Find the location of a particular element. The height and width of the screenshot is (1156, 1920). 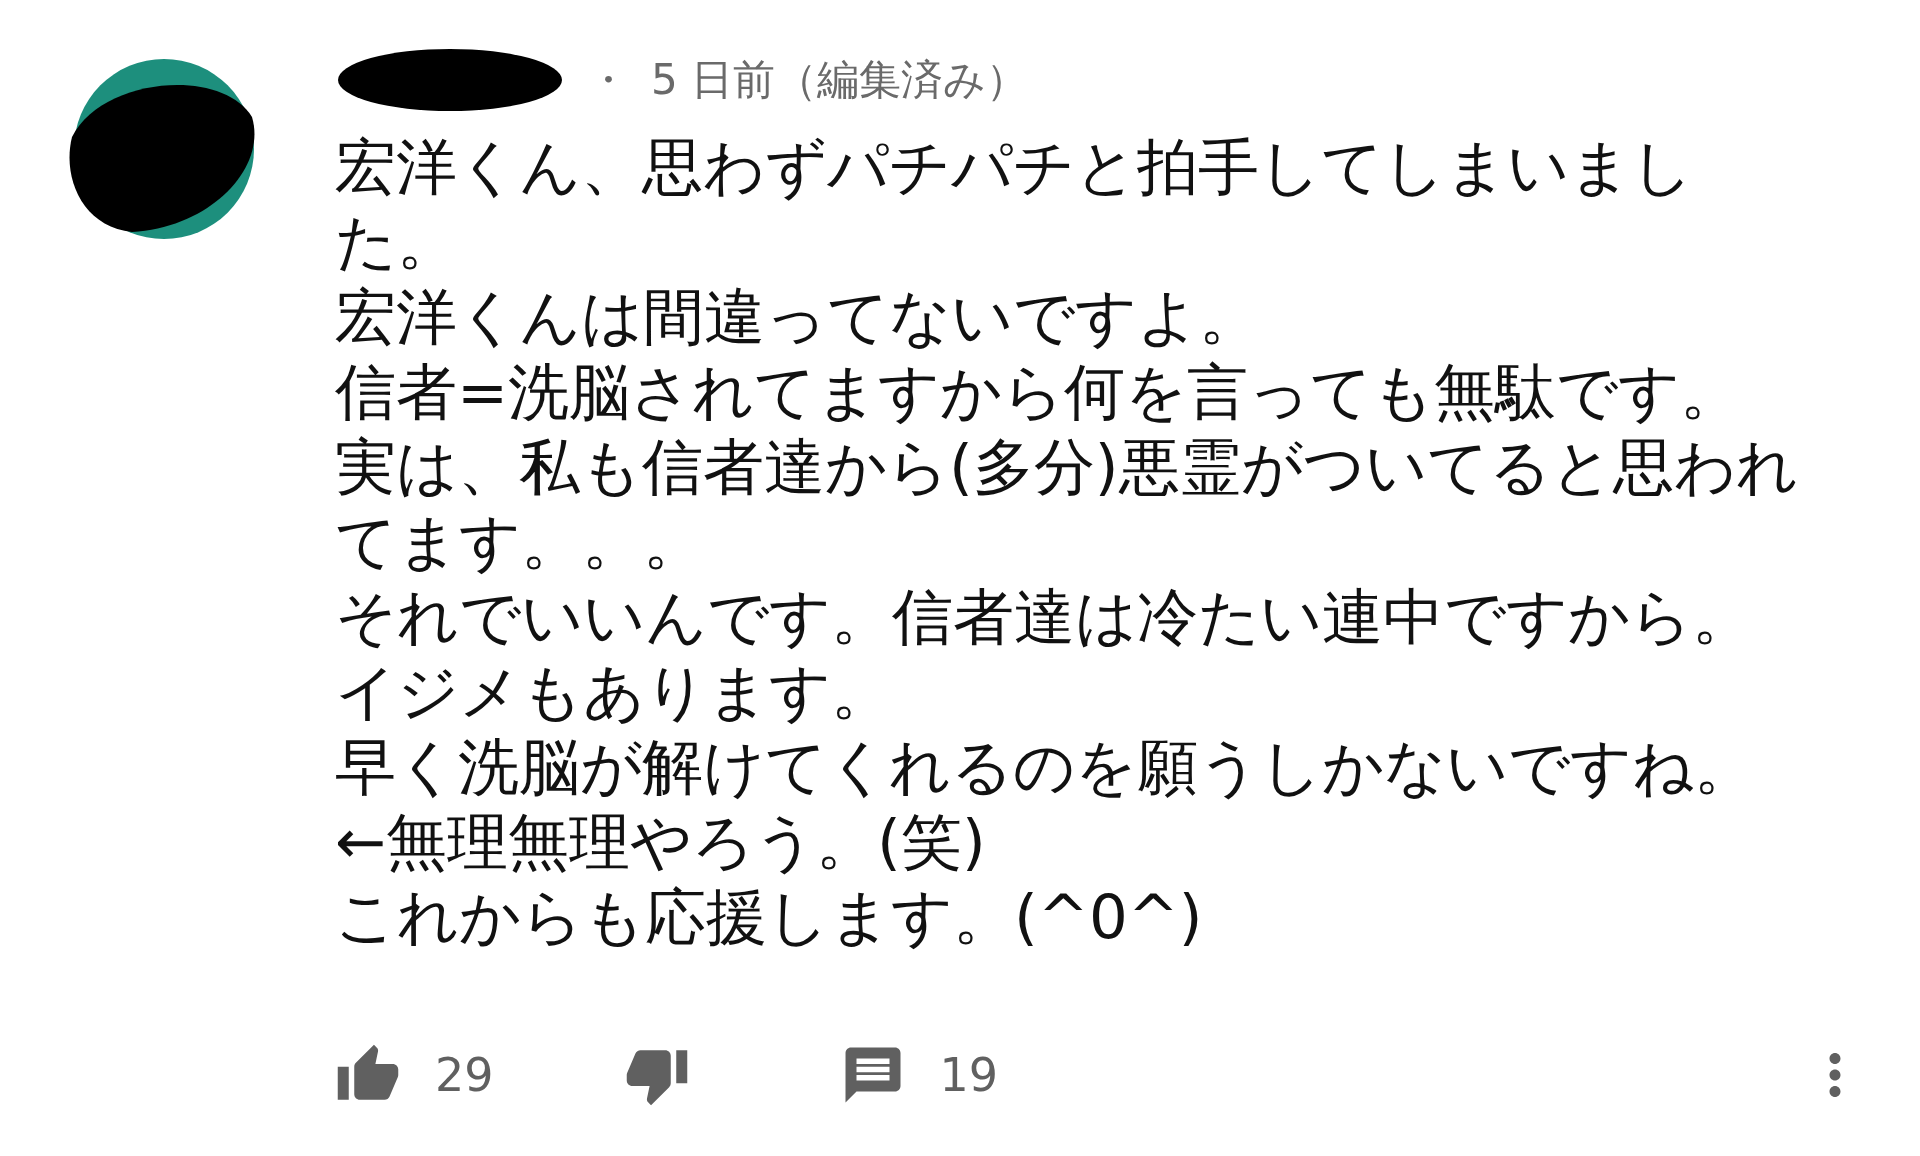

comment-text-line: それでいいんです。信者達は冷たい連中ですから。 is located at coordinates (1044, 617).